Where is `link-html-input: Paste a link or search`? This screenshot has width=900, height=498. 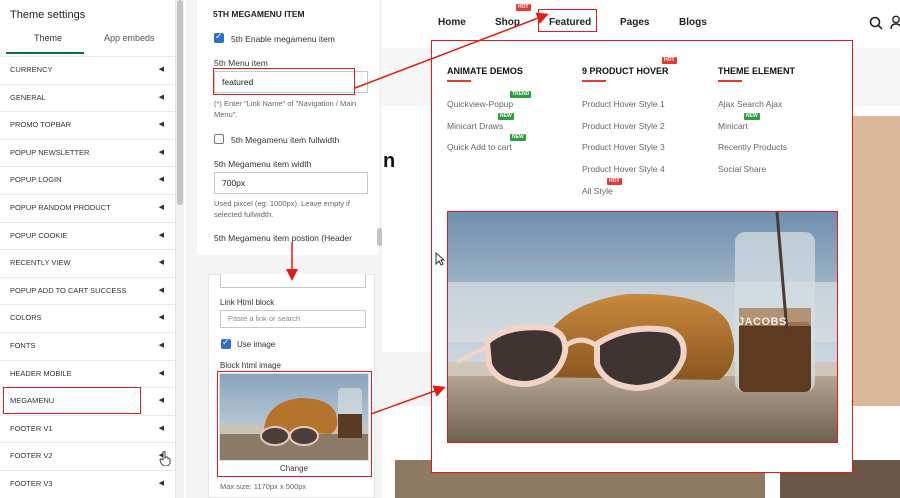
link-html-input: Paste a link or search is located at coordinates (293, 319).